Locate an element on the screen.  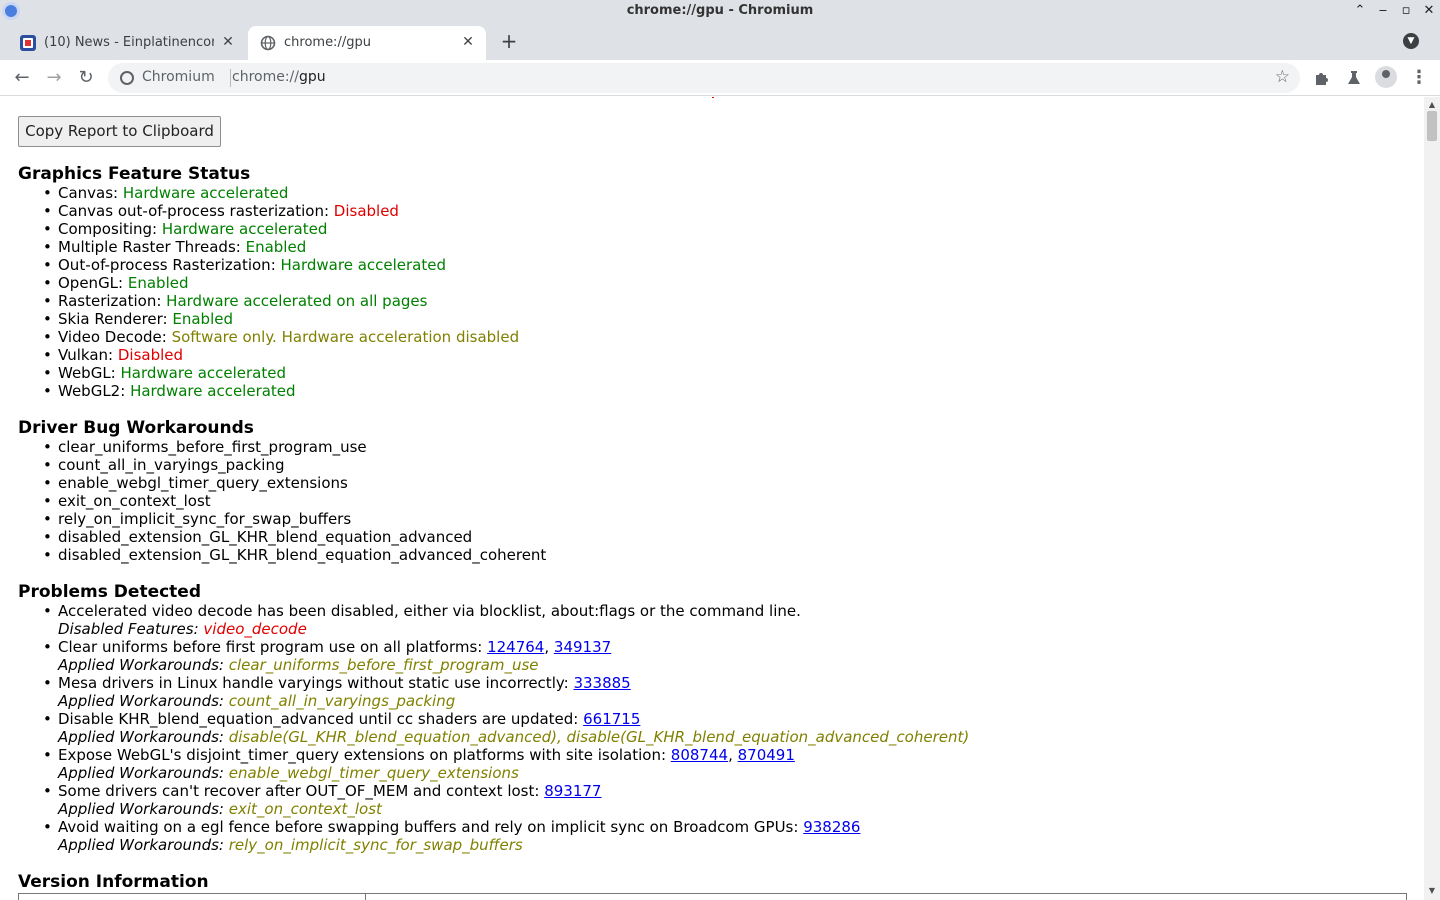
scrollbar-thumb is located at coordinates (1432, 126).